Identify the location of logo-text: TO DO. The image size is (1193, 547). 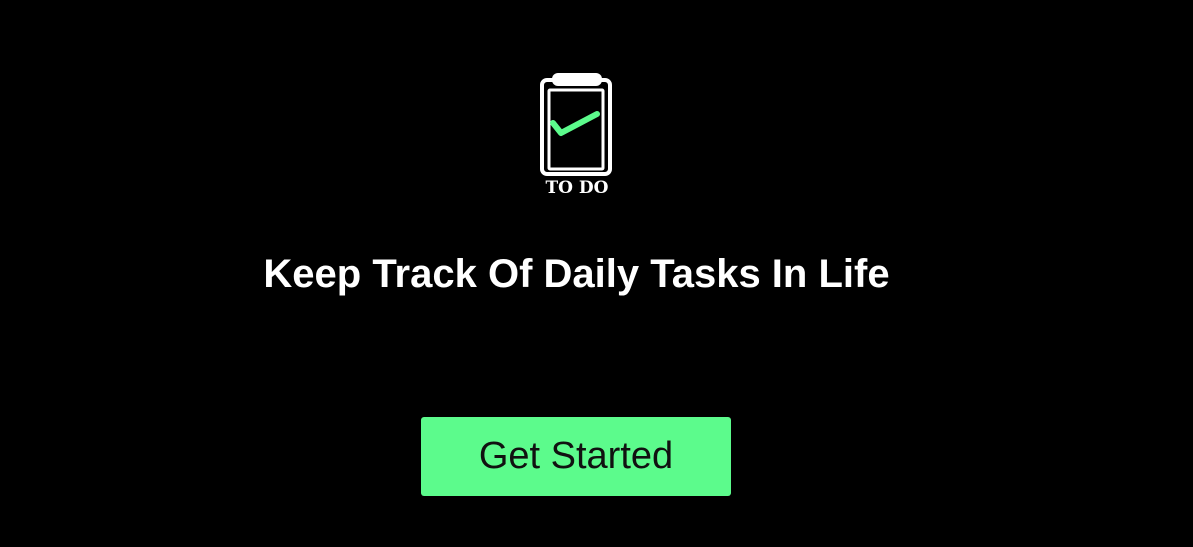
(577, 188).